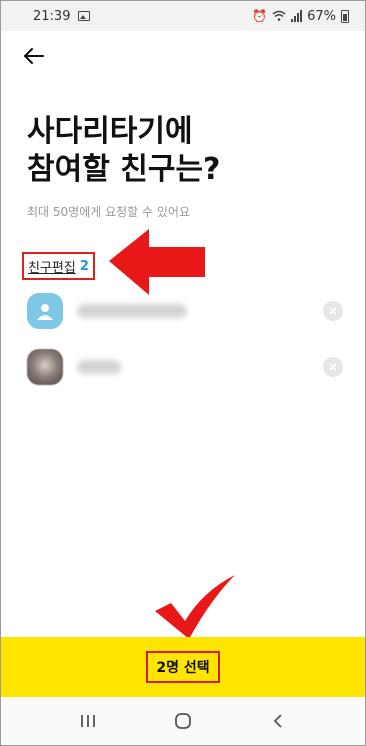 The height and width of the screenshot is (746, 366). Describe the element at coordinates (124, 169) in the screenshot. I see `page-title-line2: 참여할 친구는?` at that location.